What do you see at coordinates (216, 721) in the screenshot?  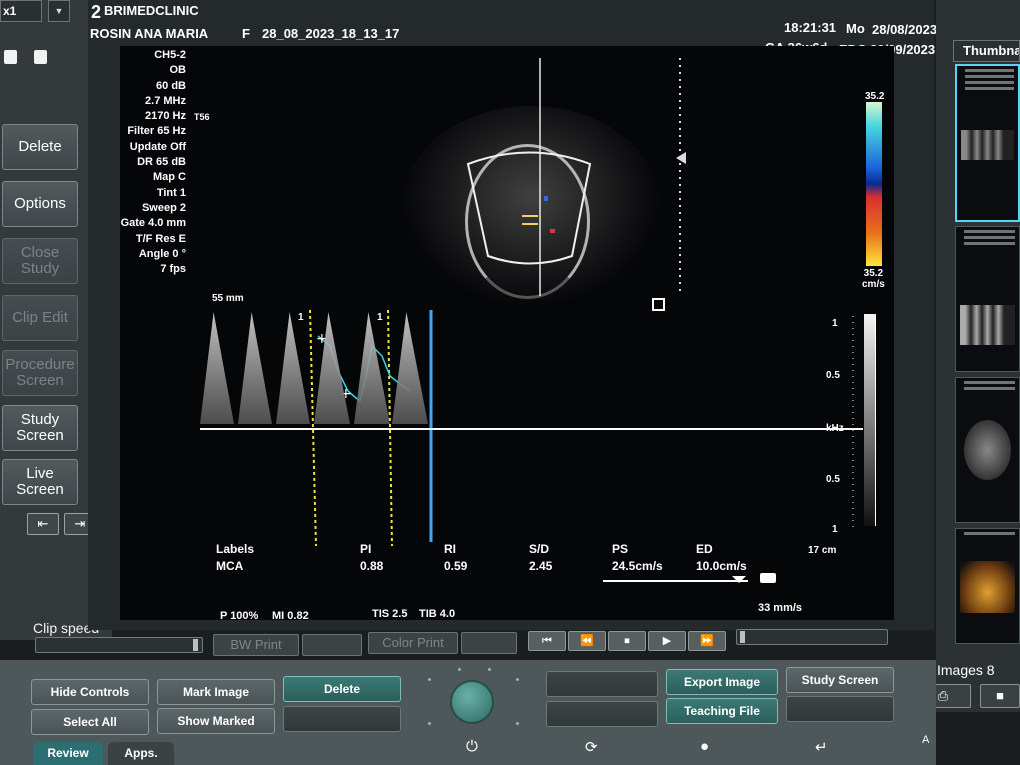 I see `show-marked-button: Show Marked` at bounding box center [216, 721].